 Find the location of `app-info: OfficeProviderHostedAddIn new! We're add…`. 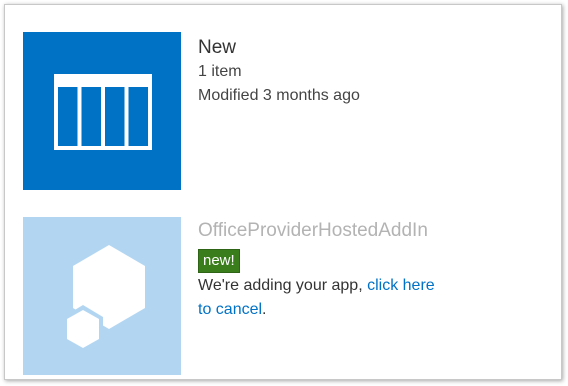

app-info: OfficeProviderHostedAddIn new! We're add… is located at coordinates (348, 270).